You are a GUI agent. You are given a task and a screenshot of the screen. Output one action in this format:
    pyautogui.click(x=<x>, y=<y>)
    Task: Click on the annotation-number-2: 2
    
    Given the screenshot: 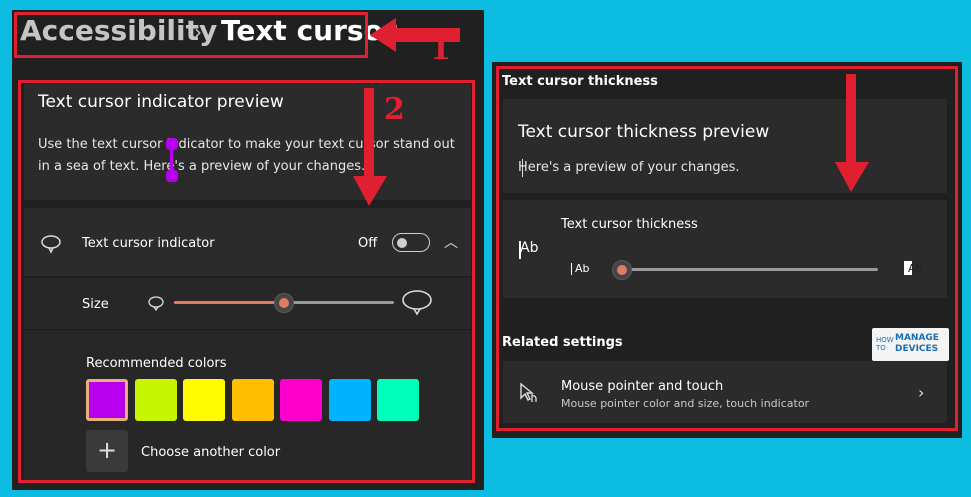 What is the action you would take?
    pyautogui.click(x=394, y=109)
    